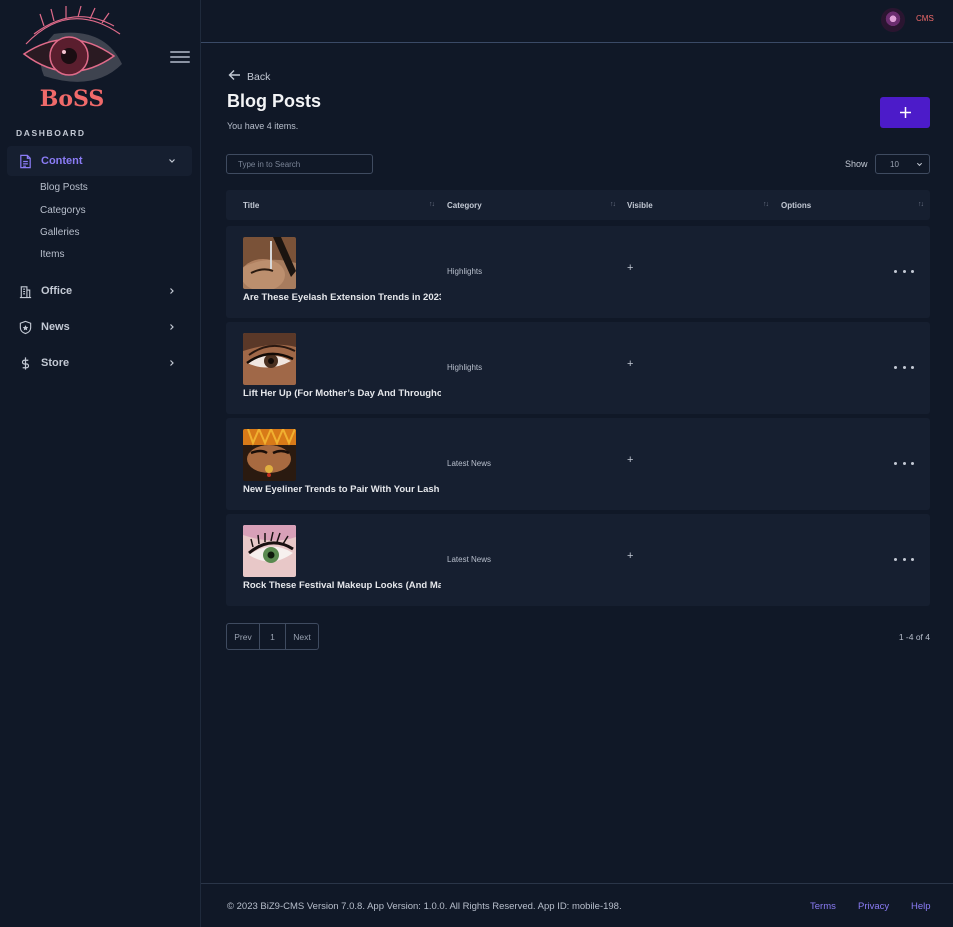 This screenshot has height=927, width=953. Describe the element at coordinates (243, 636) in the screenshot. I see `prev-page-button: Prev` at that location.